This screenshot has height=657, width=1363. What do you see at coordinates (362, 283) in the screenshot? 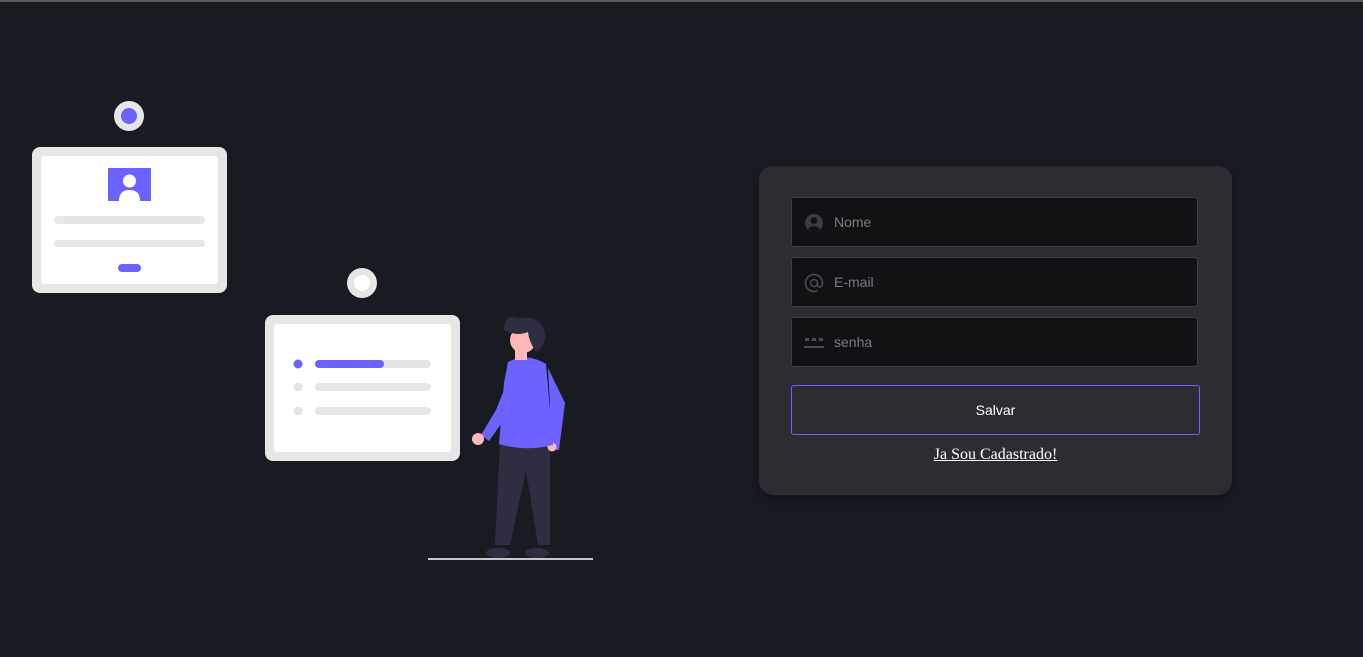
I see `list-card-pin` at bounding box center [362, 283].